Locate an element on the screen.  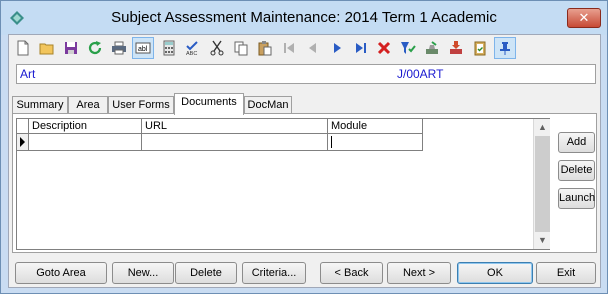
back-button: < Back is located at coordinates (351, 273).